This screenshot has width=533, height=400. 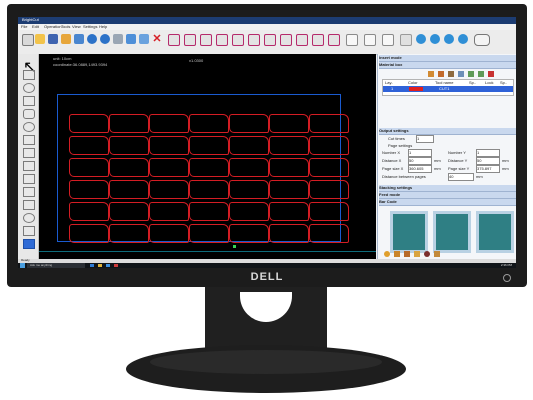 I want to click on measure-tool-icon, so click(x=29, y=166).